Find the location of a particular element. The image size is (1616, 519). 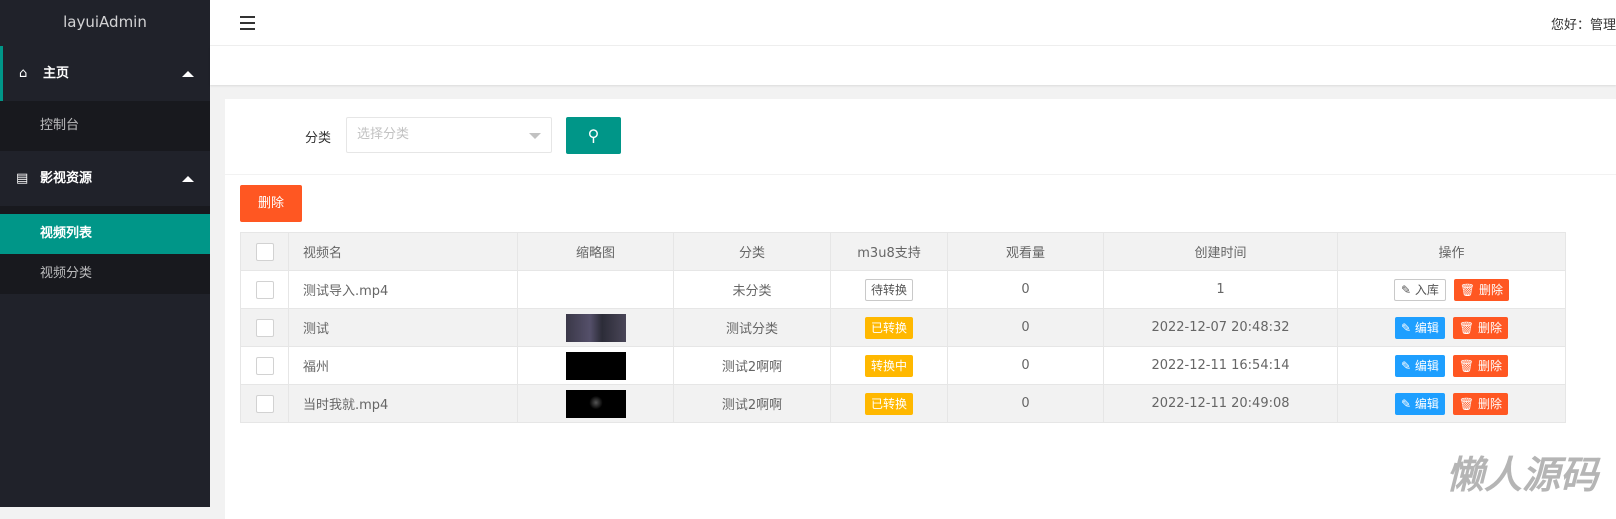

col-header: 分类 is located at coordinates (752, 251).